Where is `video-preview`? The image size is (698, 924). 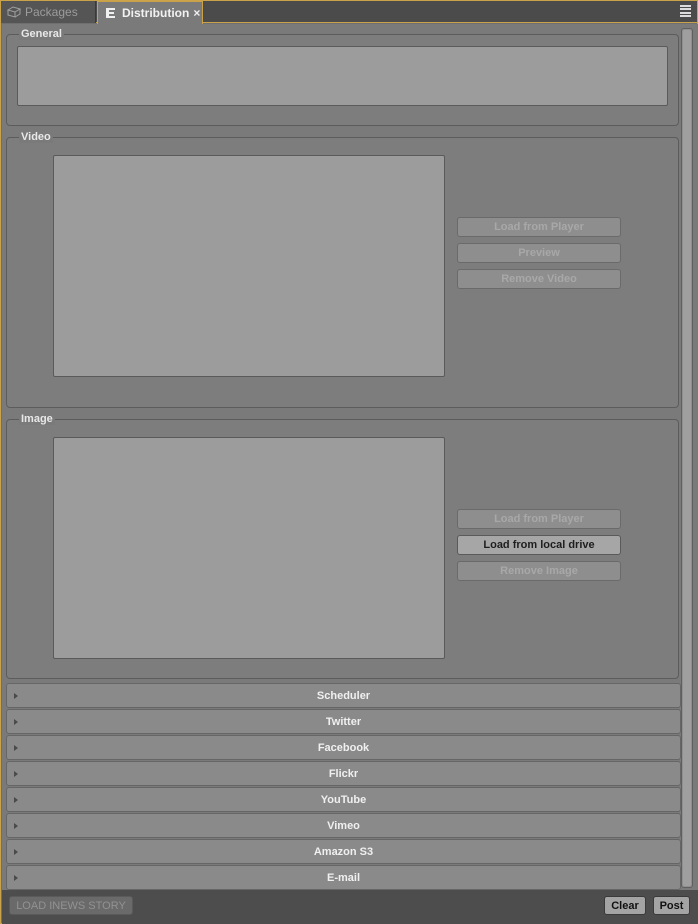 video-preview is located at coordinates (249, 266).